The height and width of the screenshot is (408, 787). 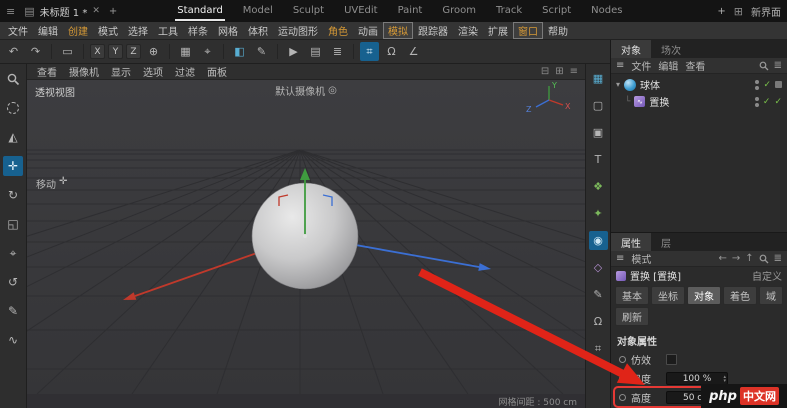 I want to click on vp-menu-options: 选项, so click(x=153, y=71).